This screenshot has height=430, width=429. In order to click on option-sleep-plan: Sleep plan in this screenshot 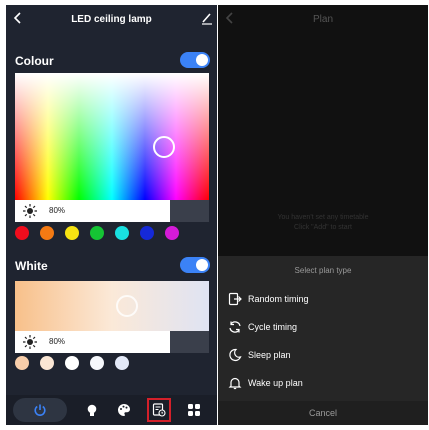, I will do `click(323, 355)`.